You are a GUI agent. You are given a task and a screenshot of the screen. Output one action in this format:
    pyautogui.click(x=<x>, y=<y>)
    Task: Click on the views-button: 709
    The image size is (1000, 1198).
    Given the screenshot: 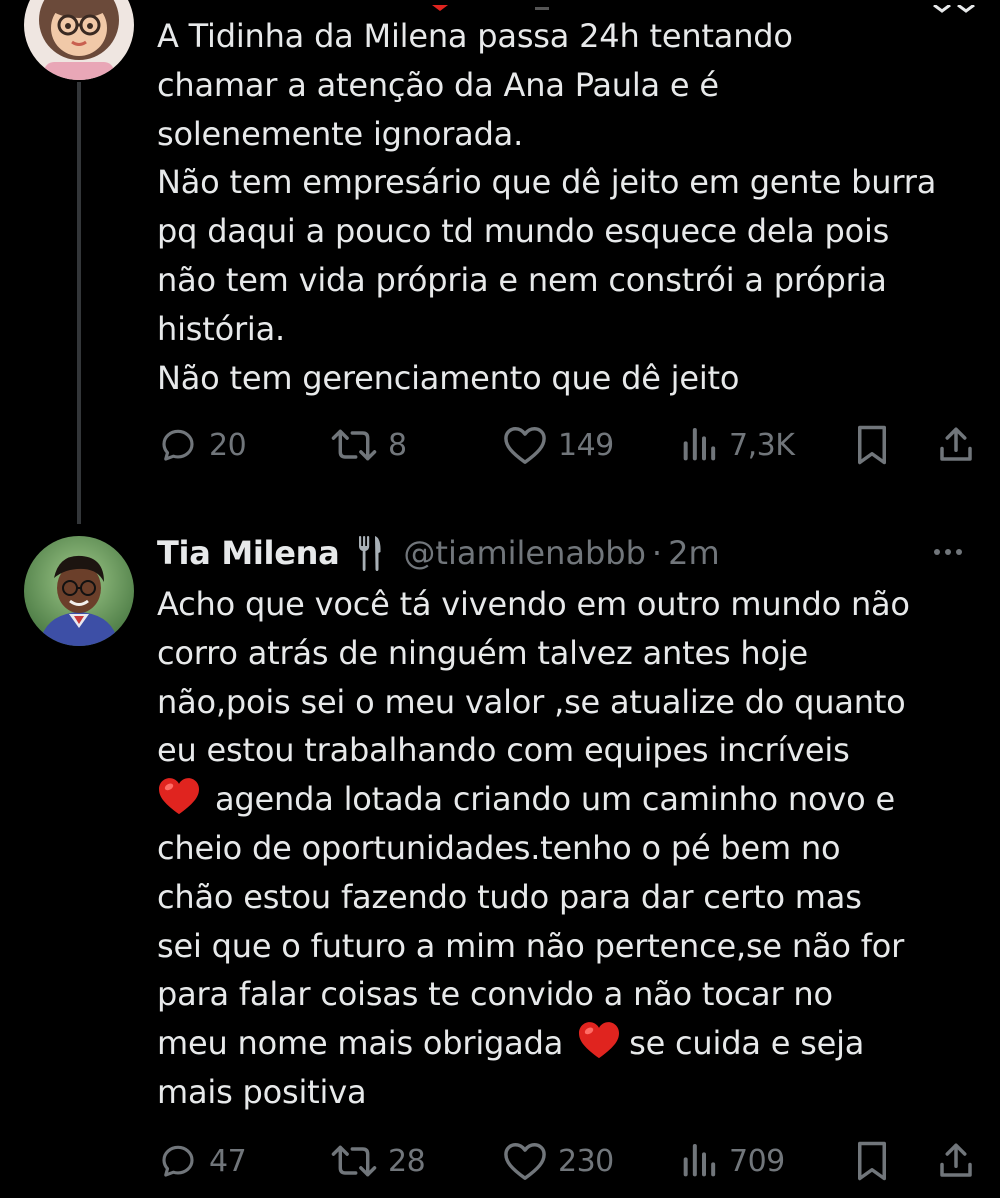 What is the action you would take?
    pyautogui.click(x=732, y=1161)
    